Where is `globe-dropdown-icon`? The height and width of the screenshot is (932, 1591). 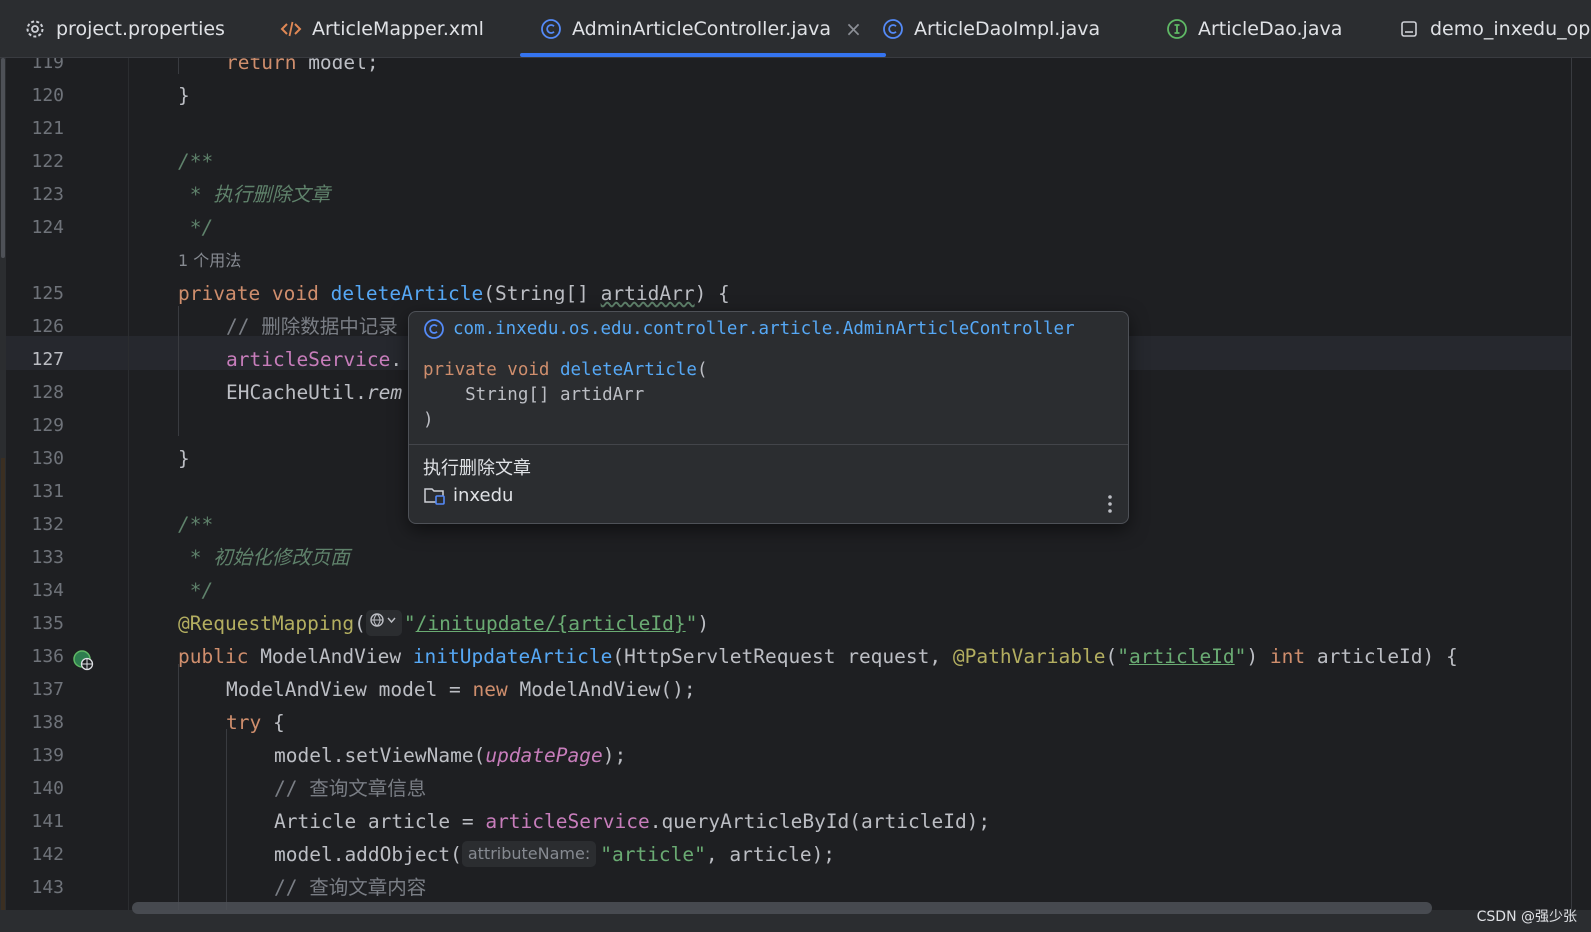 globe-dropdown-icon is located at coordinates (383, 623).